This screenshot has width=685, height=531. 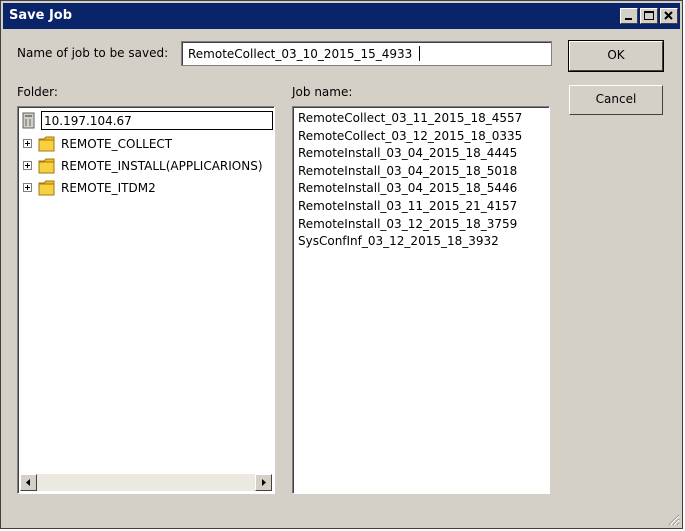 I want to click on tree-item-remote-itdm2: REMOTE_ITDM2, so click(x=148, y=188).